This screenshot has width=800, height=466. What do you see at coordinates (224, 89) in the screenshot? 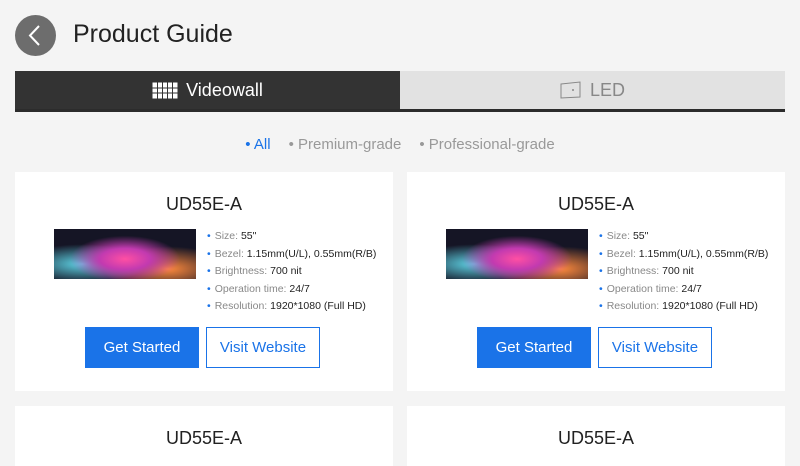
I see `tab-label: Videowall` at bounding box center [224, 89].